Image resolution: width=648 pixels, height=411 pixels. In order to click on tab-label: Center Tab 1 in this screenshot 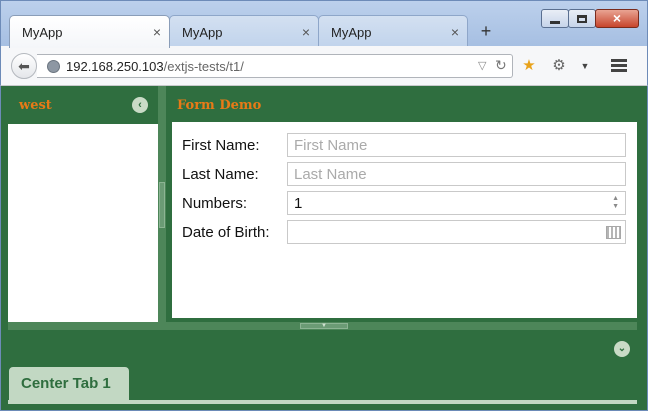, I will do `click(66, 383)`.